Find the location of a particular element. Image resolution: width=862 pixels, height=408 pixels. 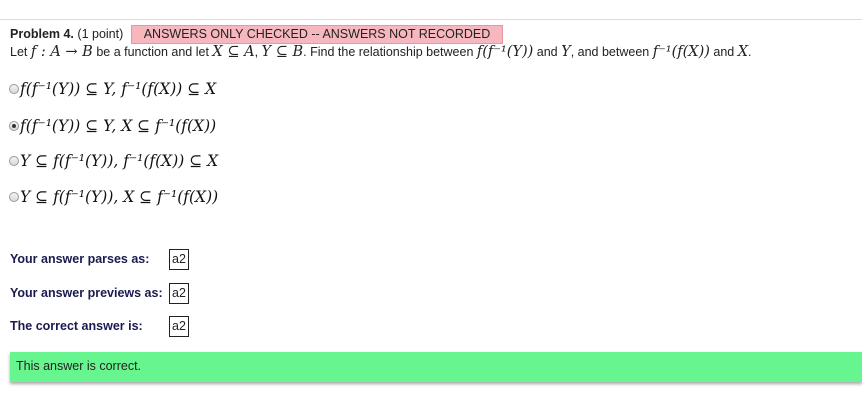

question-fragment: . Find the relationship between is located at coordinates (388, 52).